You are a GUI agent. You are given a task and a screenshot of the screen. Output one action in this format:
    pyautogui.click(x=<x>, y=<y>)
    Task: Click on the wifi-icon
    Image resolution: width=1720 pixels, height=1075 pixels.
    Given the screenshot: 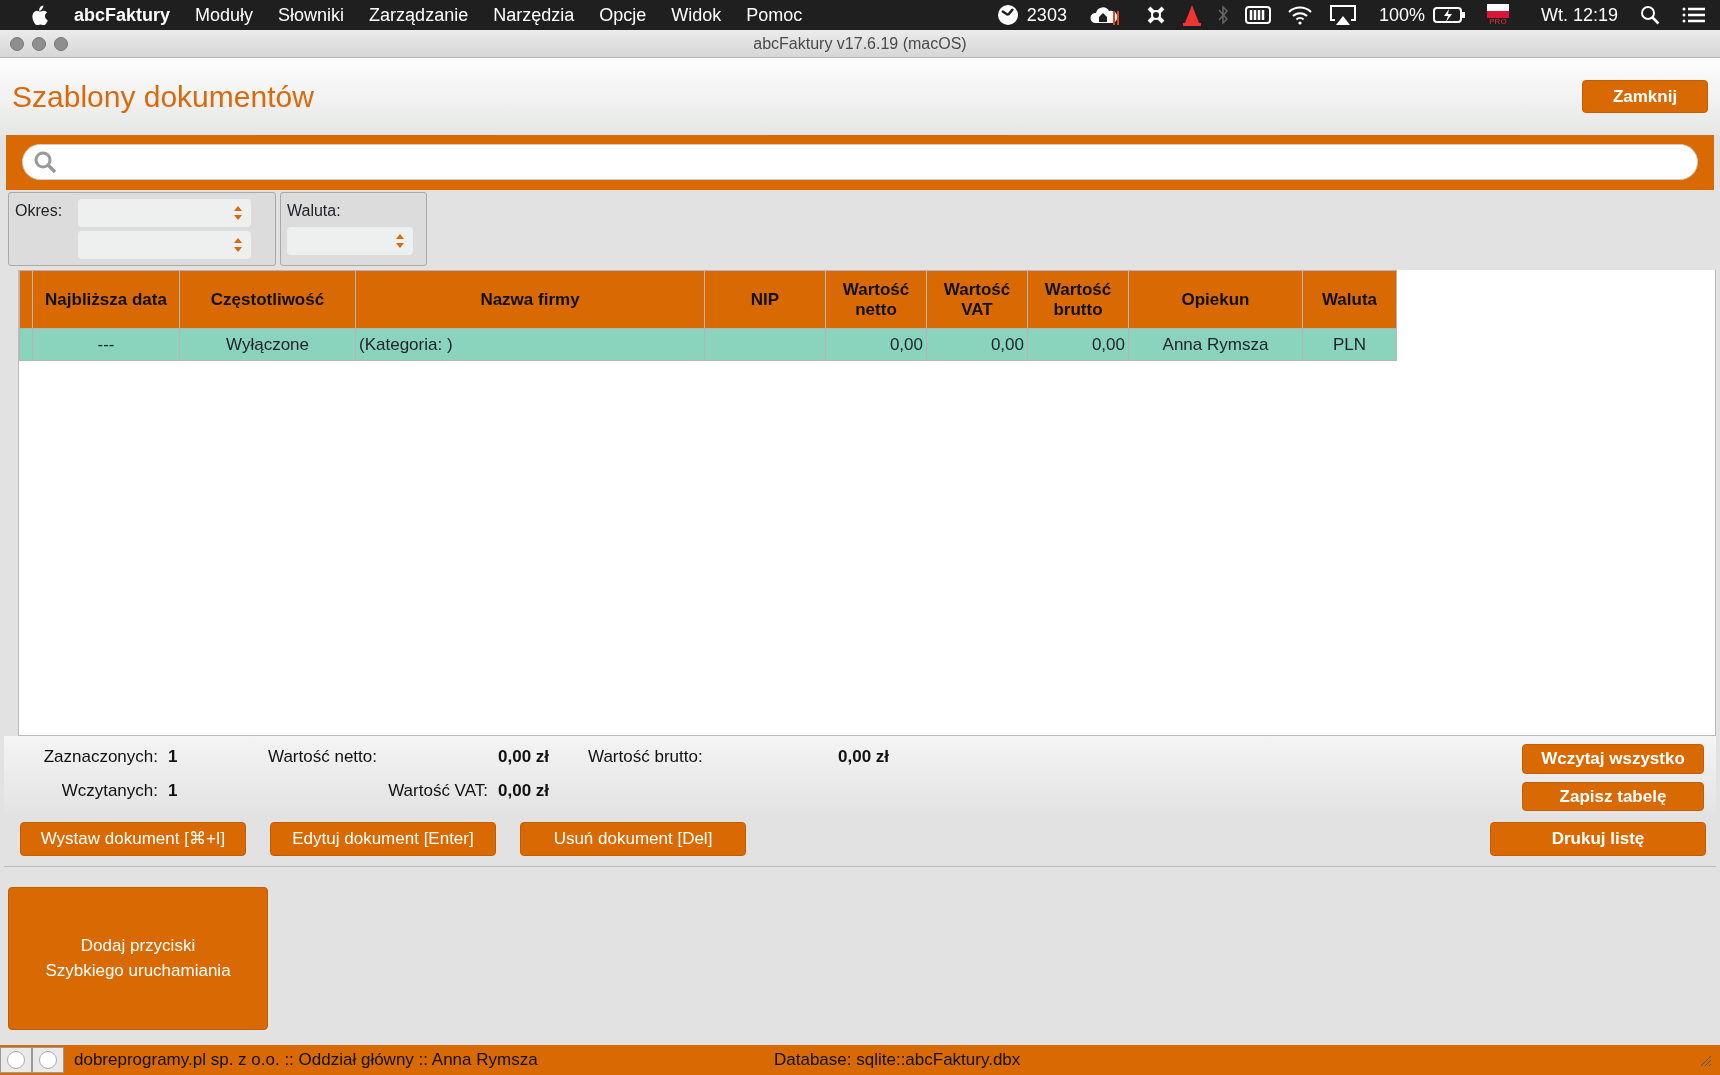 What is the action you would take?
    pyautogui.click(x=1299, y=15)
    